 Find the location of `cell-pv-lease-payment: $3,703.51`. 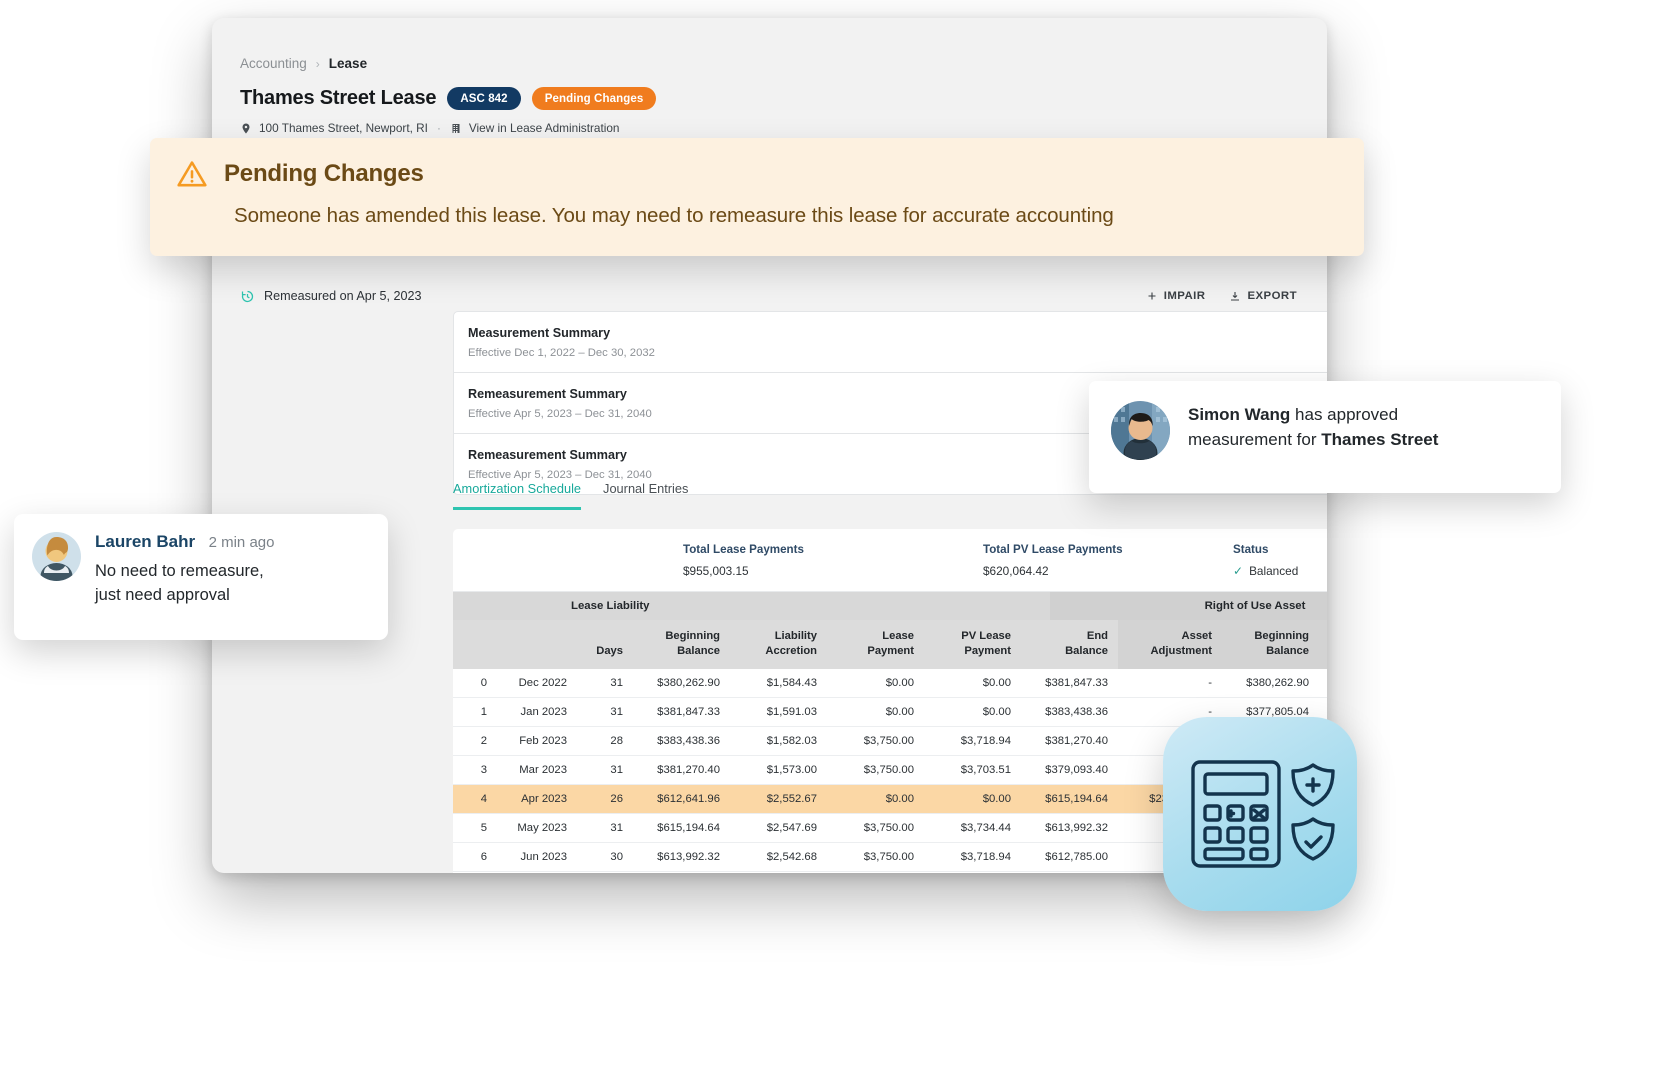

cell-pv-lease-payment: $3,703.51 is located at coordinates (972, 770).